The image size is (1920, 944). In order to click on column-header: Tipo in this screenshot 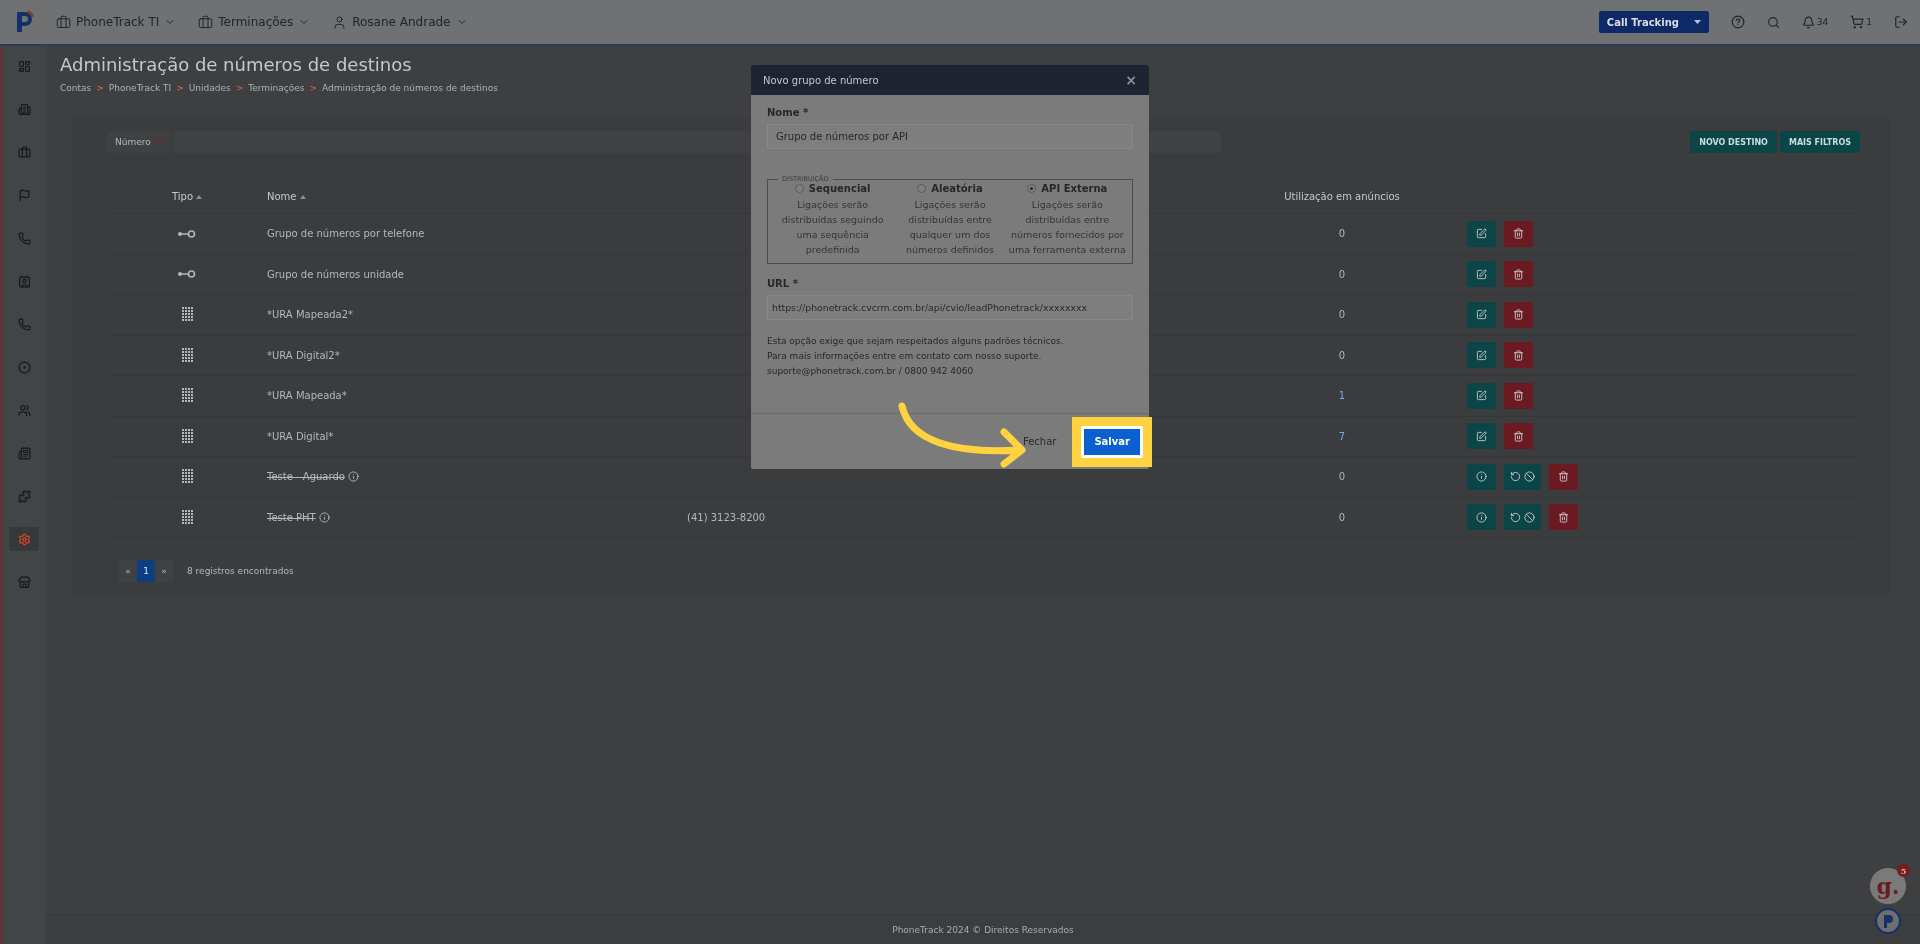, I will do `click(187, 196)`.